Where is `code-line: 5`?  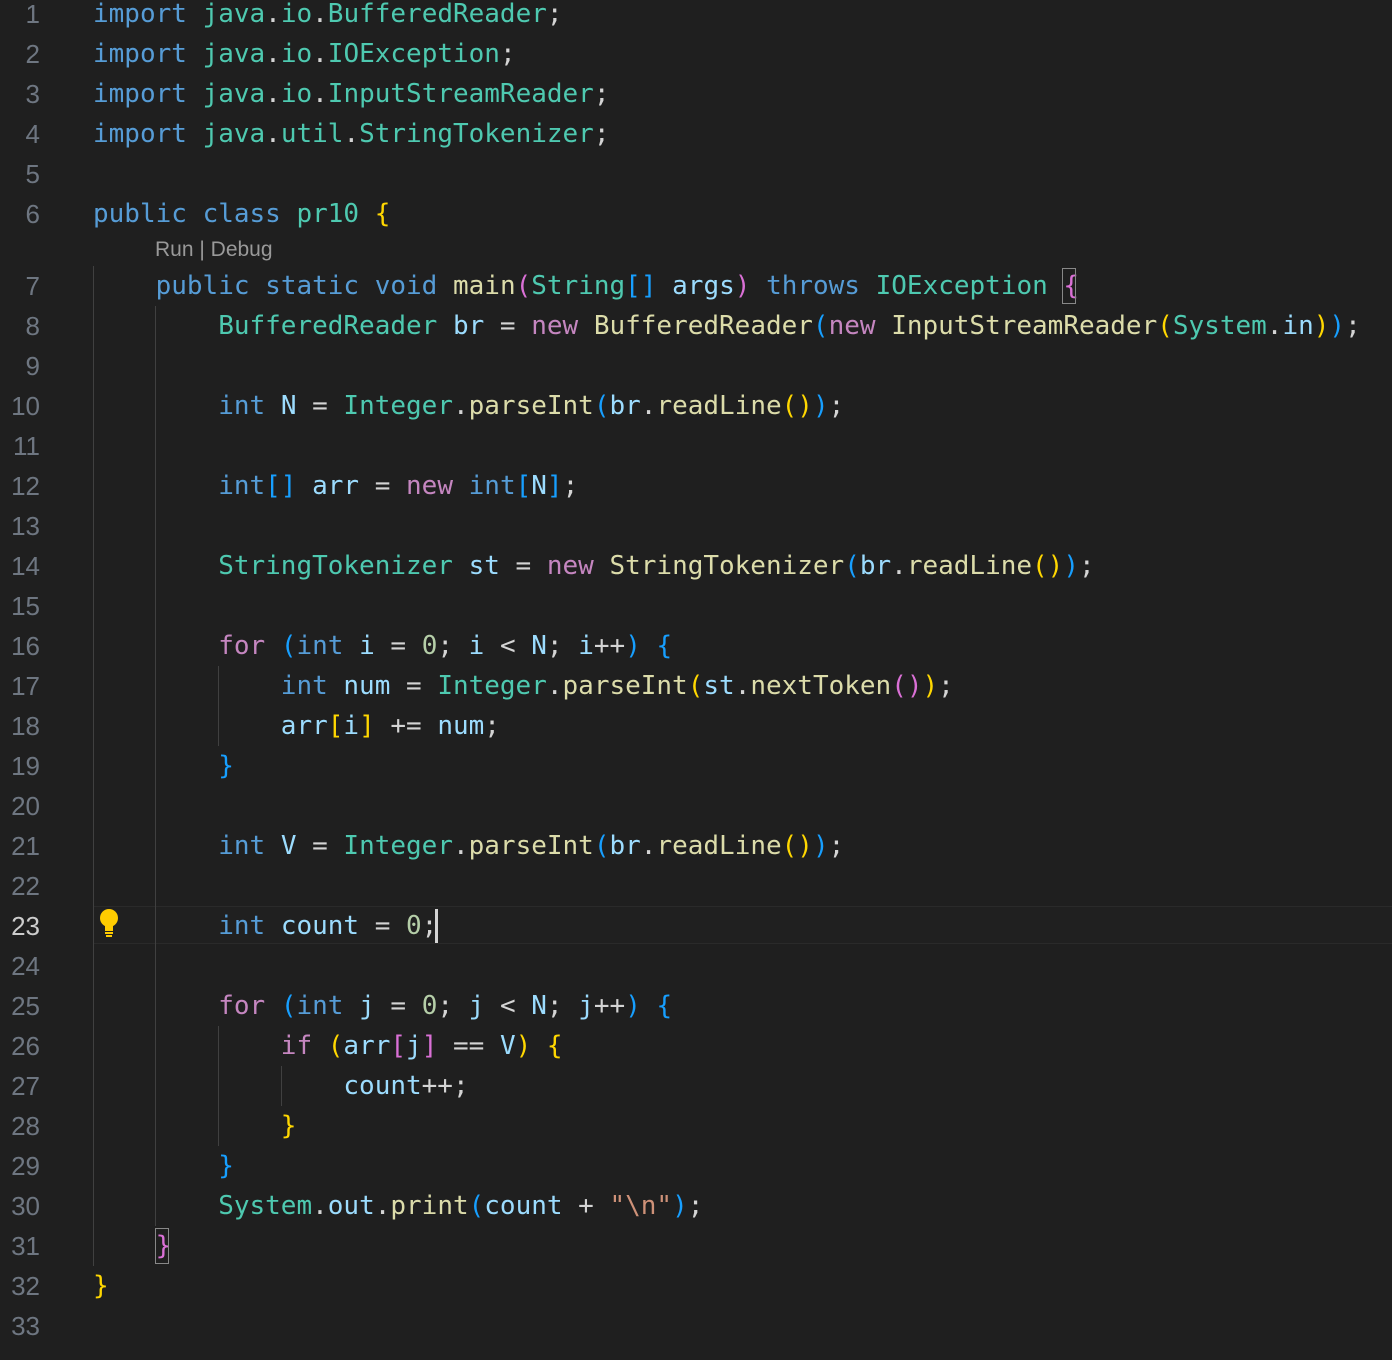
code-line: 5 is located at coordinates (696, 174).